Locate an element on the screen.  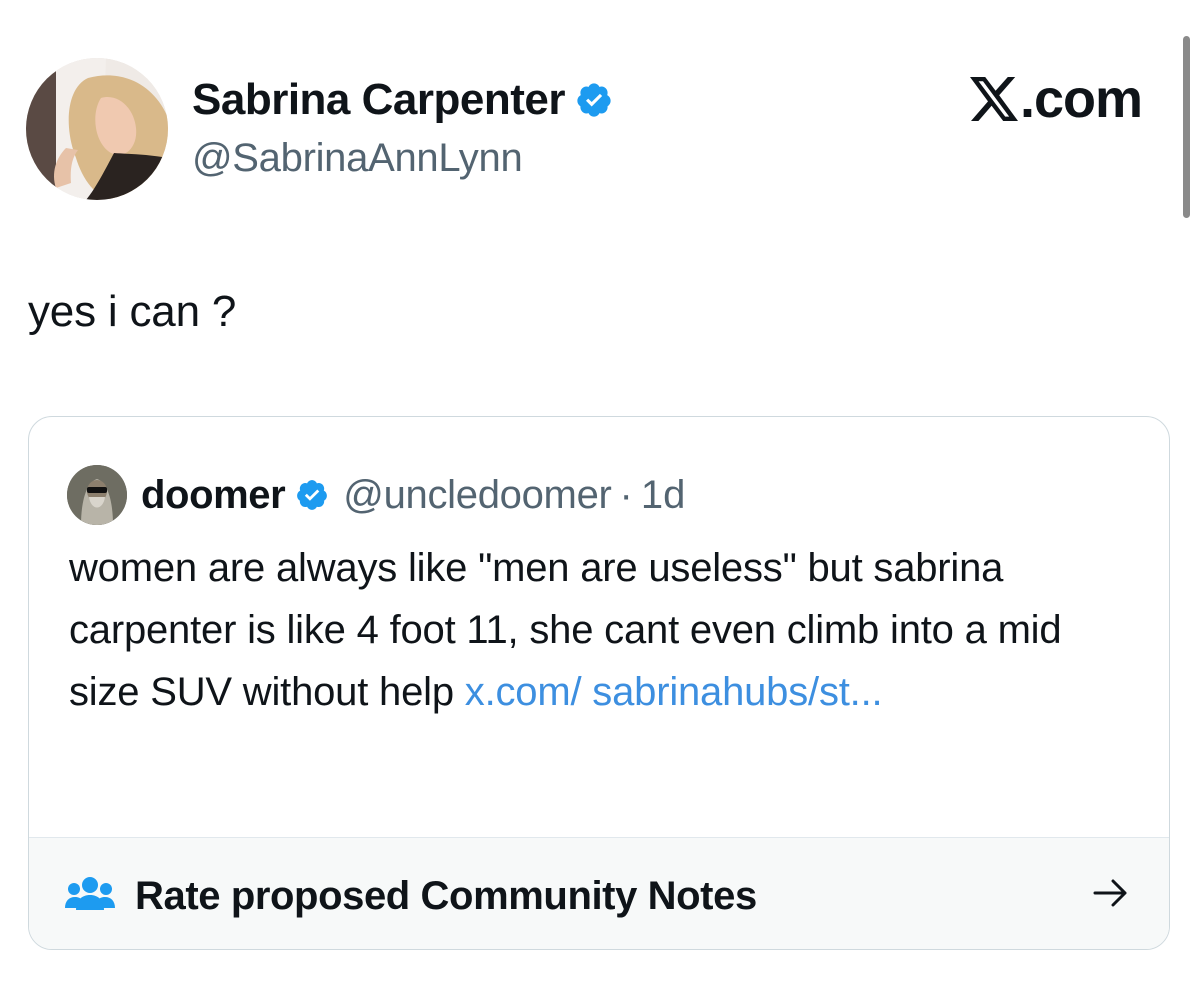
quoted-avatar-image is located at coordinates (97, 495).